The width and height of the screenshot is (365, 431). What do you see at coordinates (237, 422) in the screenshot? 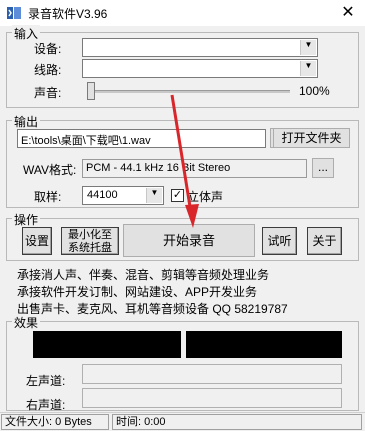
I see `time-status: 时间: 0:00` at bounding box center [237, 422].